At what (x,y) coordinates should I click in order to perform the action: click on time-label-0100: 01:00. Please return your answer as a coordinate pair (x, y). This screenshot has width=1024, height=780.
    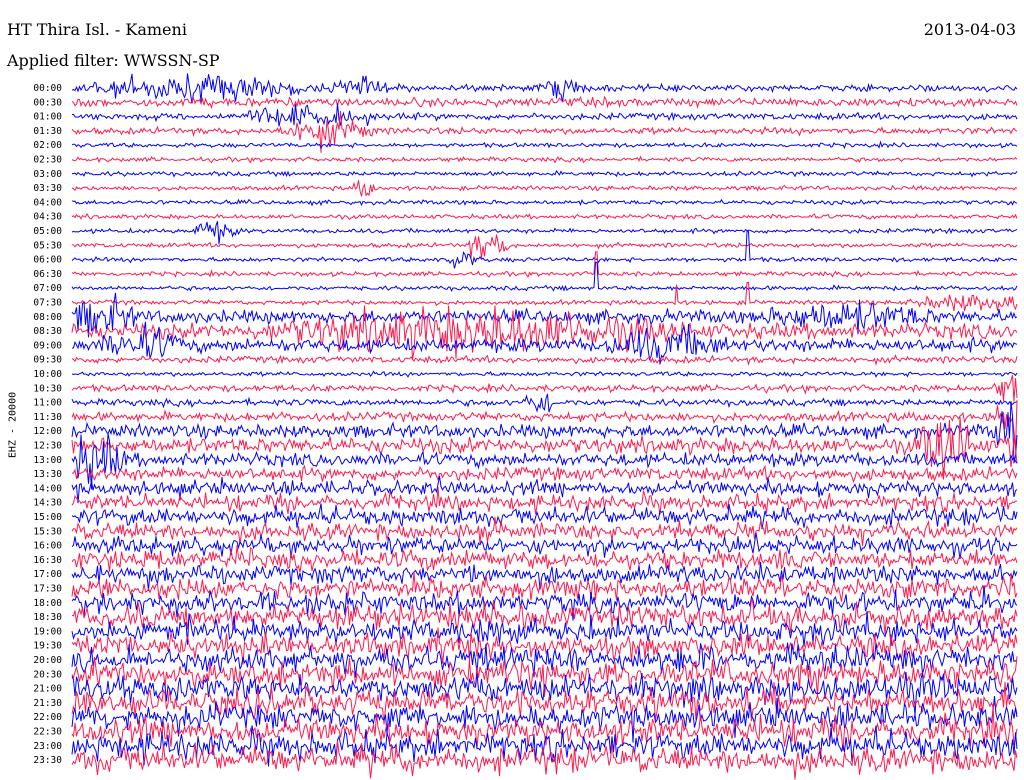
    Looking at the image, I should click on (47, 117).